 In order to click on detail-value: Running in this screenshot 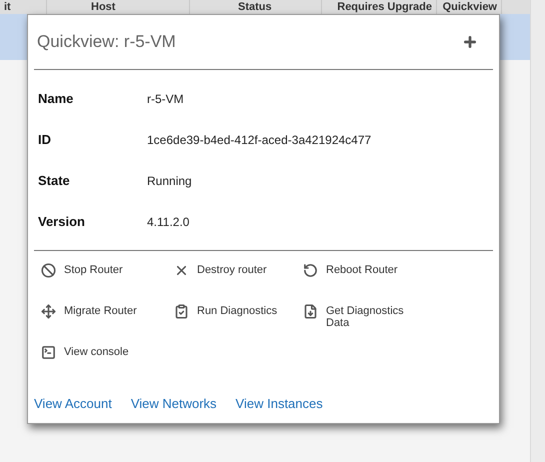, I will do `click(169, 181)`.